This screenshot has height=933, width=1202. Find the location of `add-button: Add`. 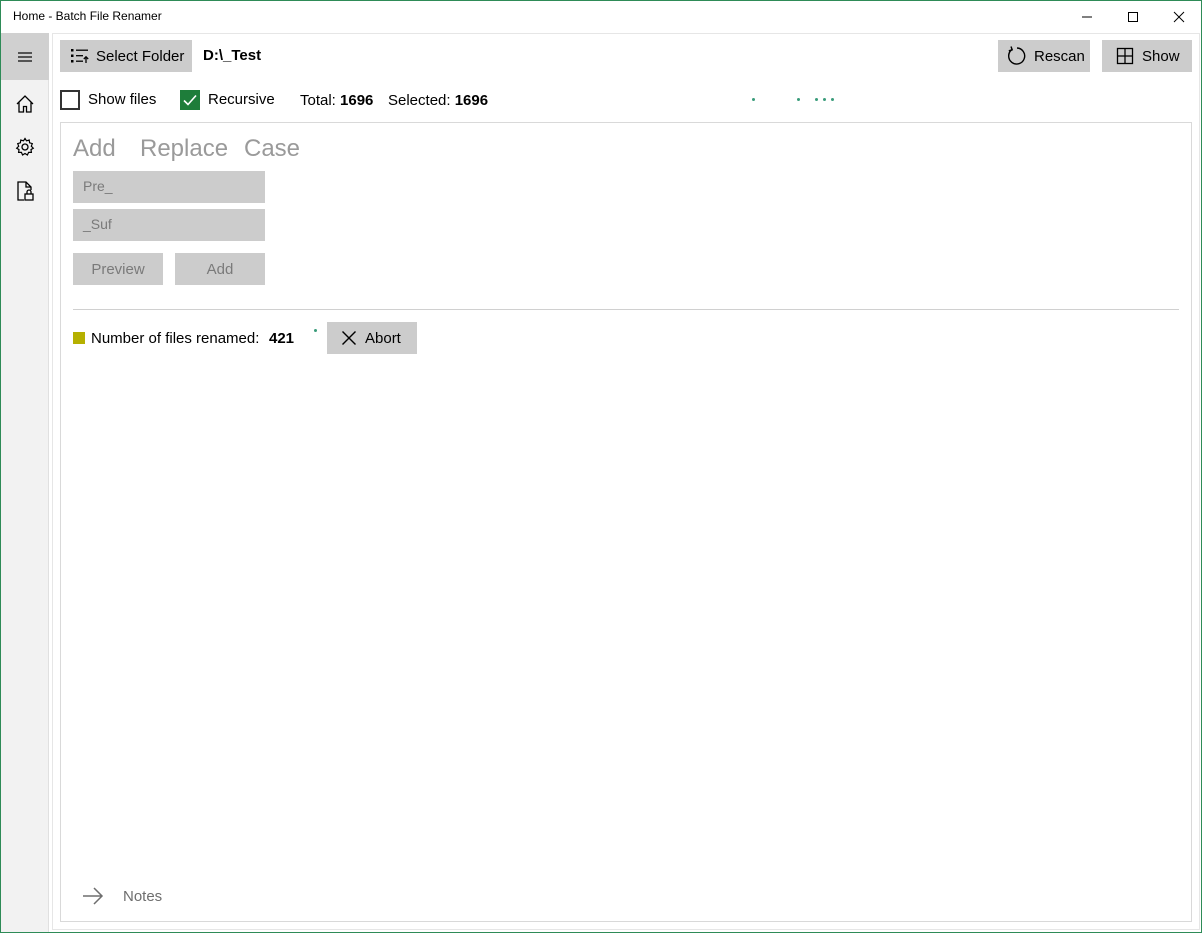

add-button: Add is located at coordinates (220, 269).